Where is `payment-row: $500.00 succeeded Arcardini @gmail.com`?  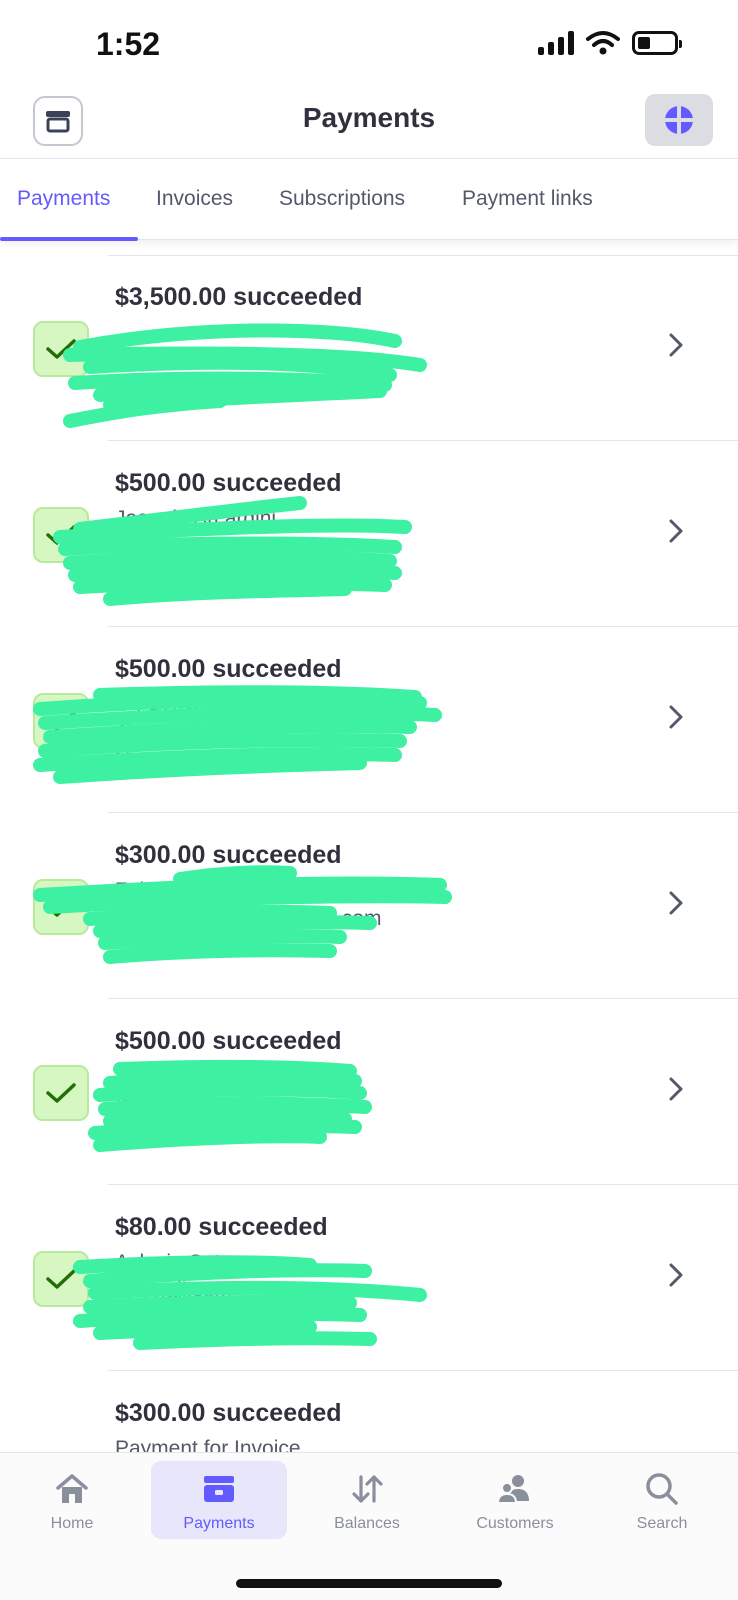
payment-row: $500.00 succeeded Arcardini @gmail.com is located at coordinates (369, 1092).